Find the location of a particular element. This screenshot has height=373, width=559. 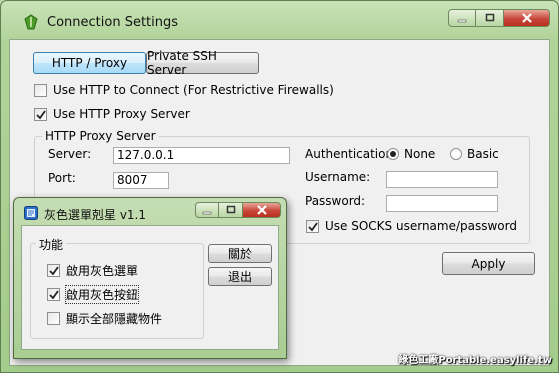

app-icon is located at coordinates (31, 22).